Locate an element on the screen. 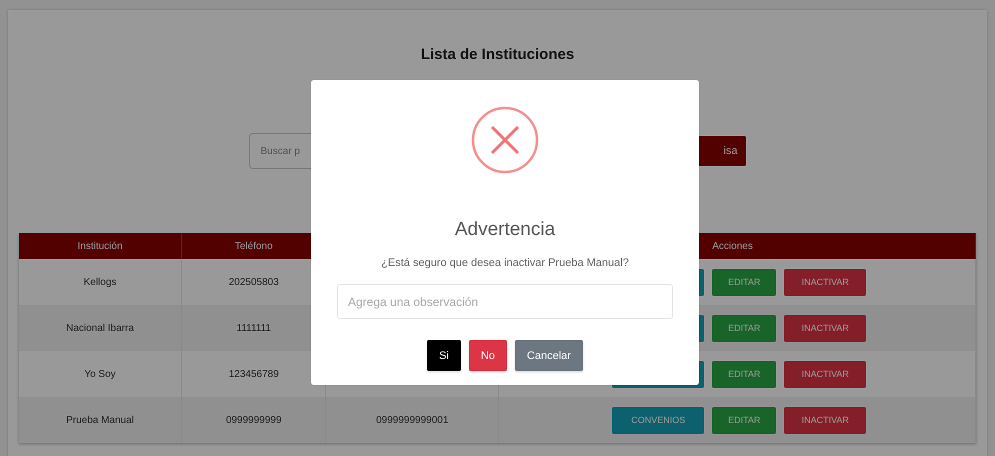 This screenshot has height=456, width=995. no-button: No is located at coordinates (487, 355).